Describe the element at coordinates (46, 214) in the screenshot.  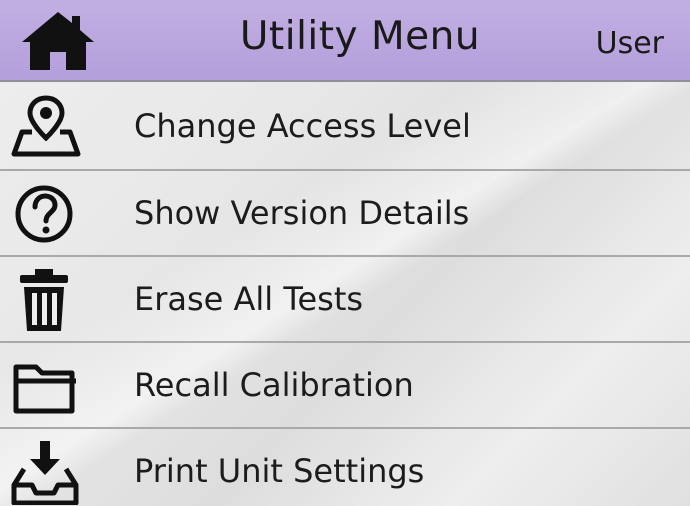
I see `question-circle-icon` at that location.